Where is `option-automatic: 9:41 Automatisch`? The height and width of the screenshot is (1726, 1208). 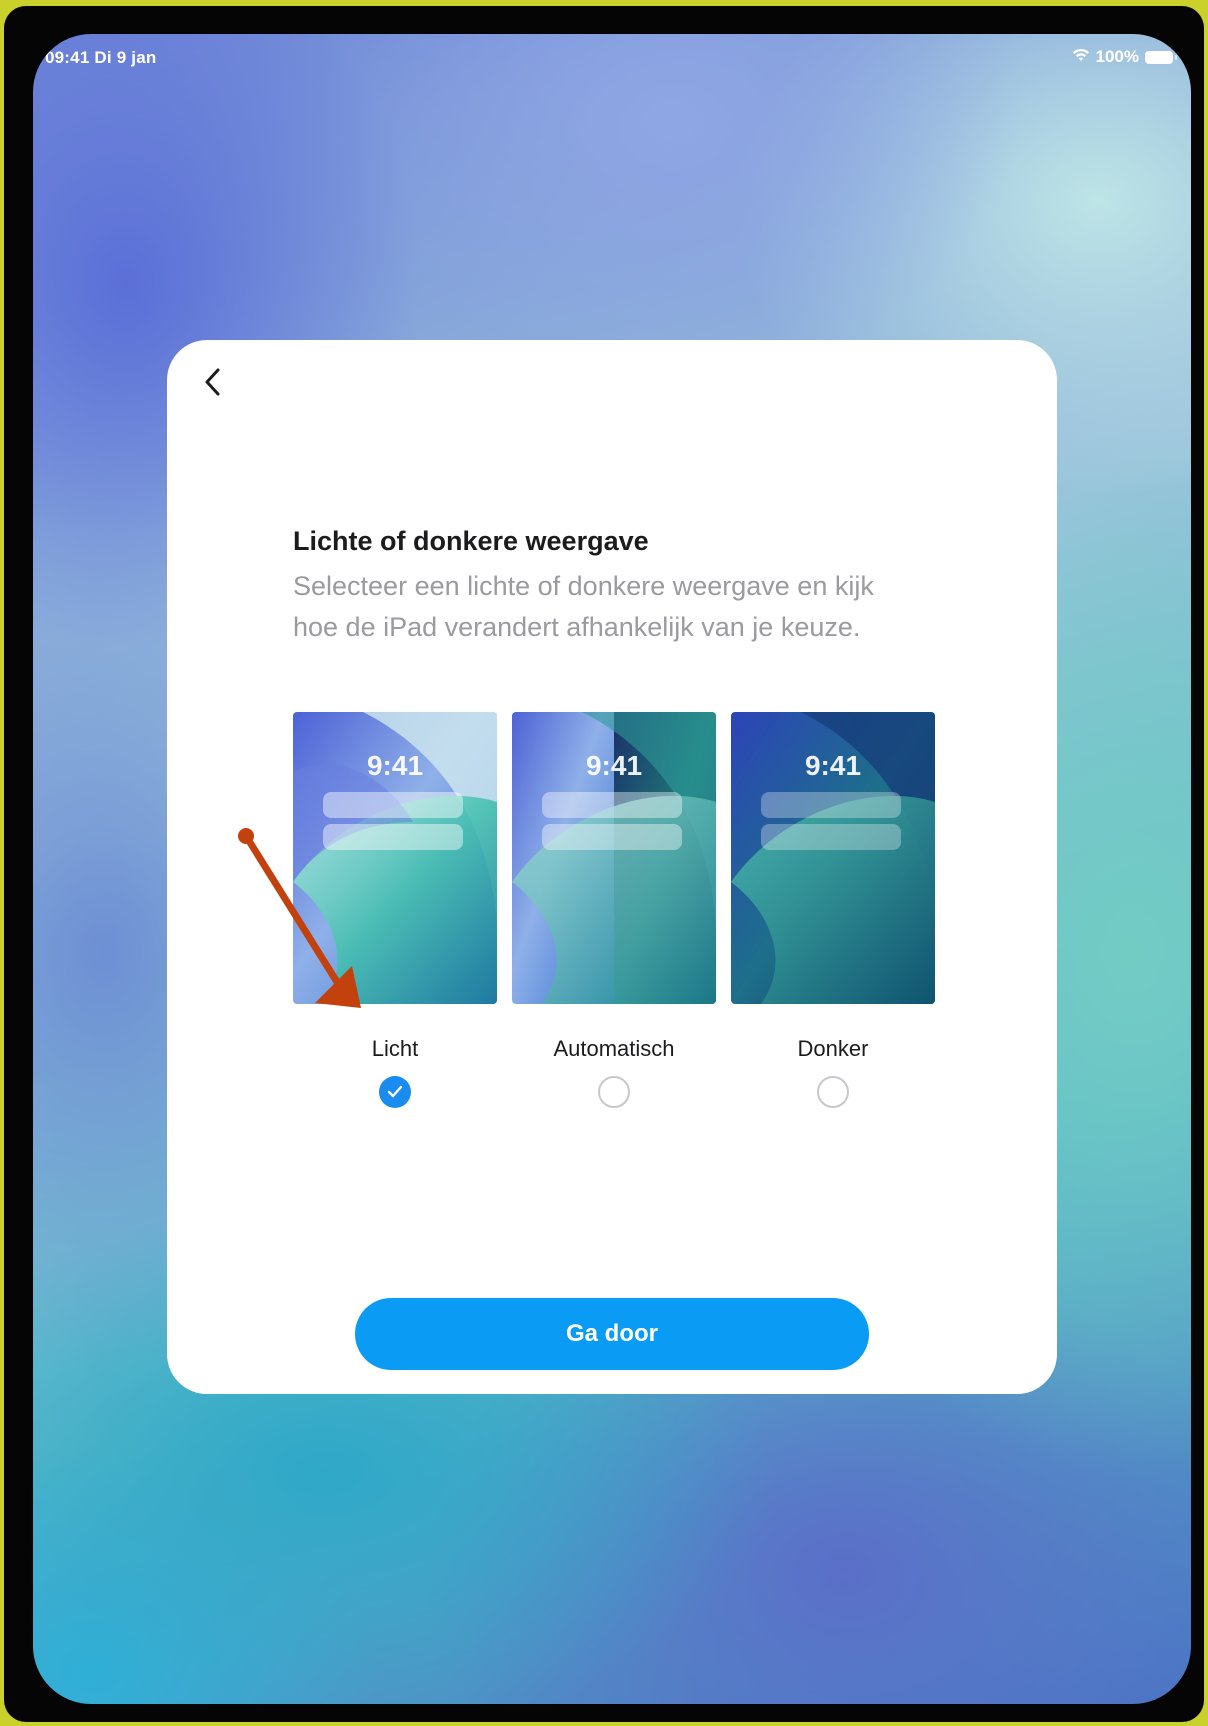
option-automatic: 9:41 Automatisch is located at coordinates (614, 910).